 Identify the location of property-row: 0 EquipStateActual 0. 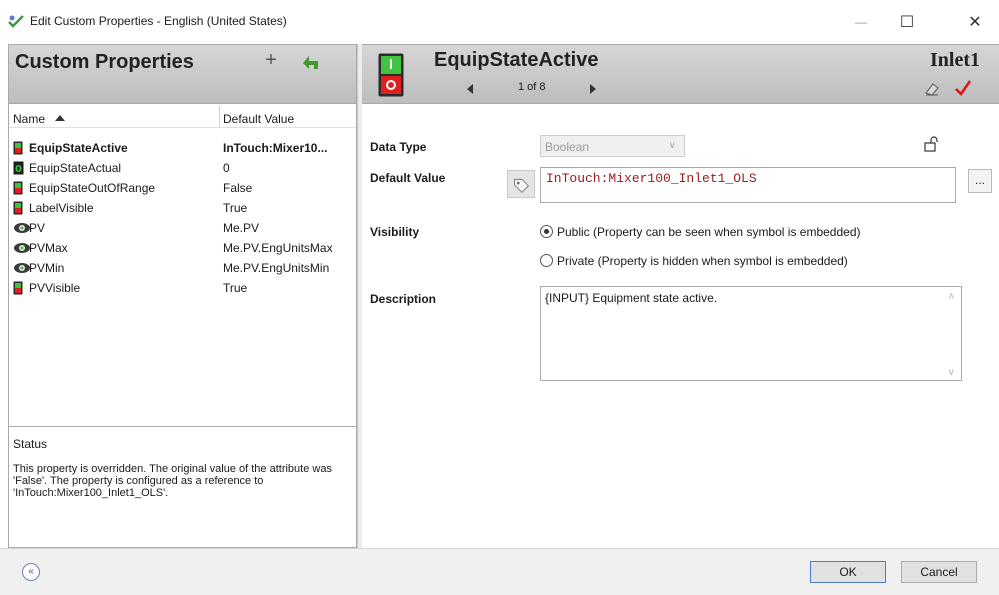
(182, 168).